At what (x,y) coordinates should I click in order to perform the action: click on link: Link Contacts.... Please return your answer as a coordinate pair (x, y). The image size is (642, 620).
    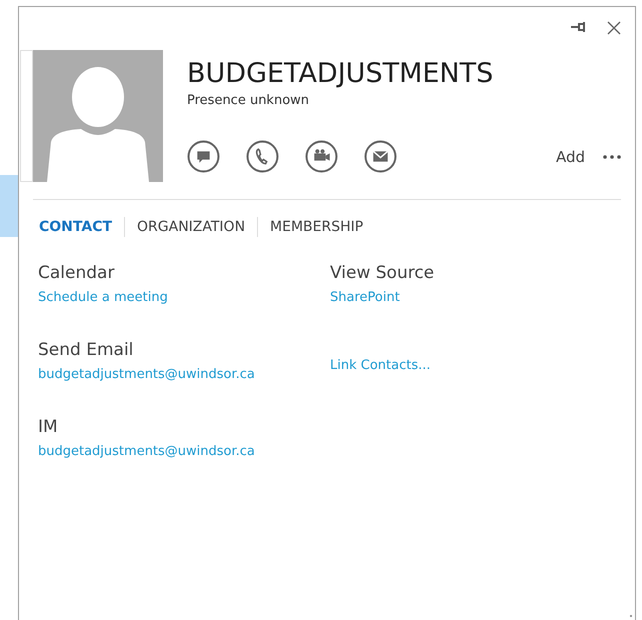
    Looking at the image, I should click on (380, 366).